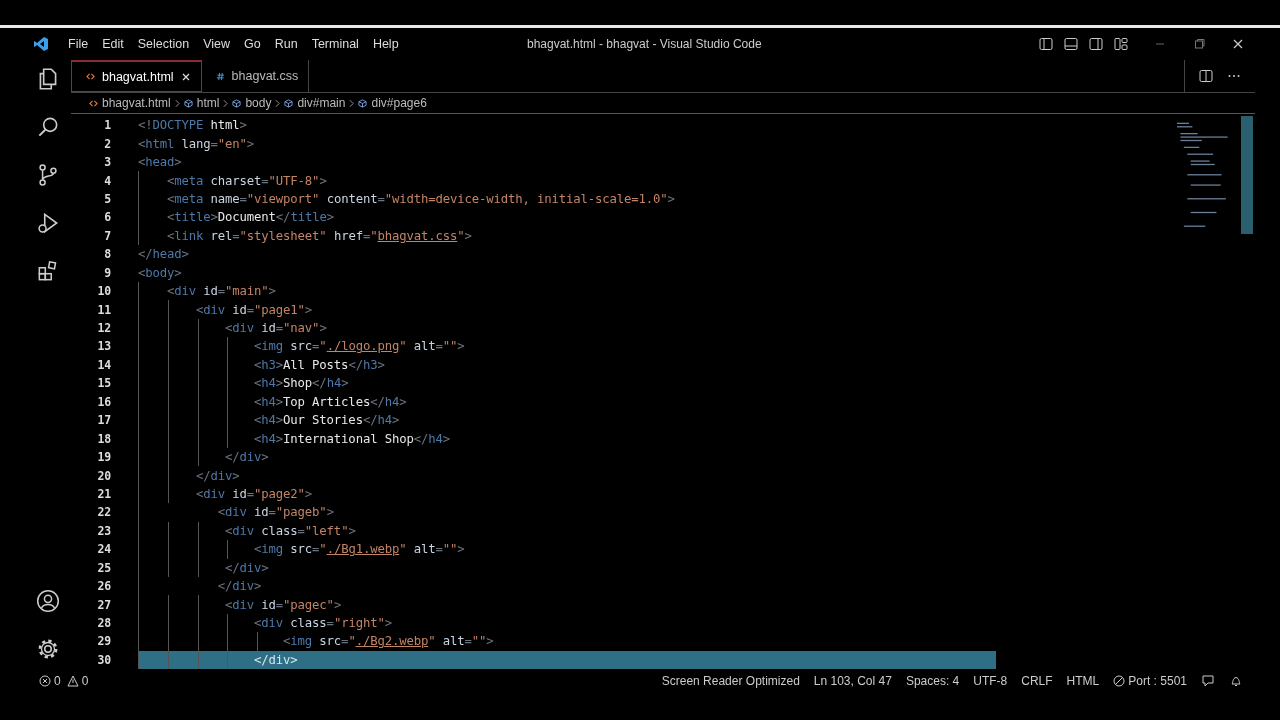 This screenshot has height=720, width=1280. What do you see at coordinates (160, 272) in the screenshot?
I see `code-line: <body>` at bounding box center [160, 272].